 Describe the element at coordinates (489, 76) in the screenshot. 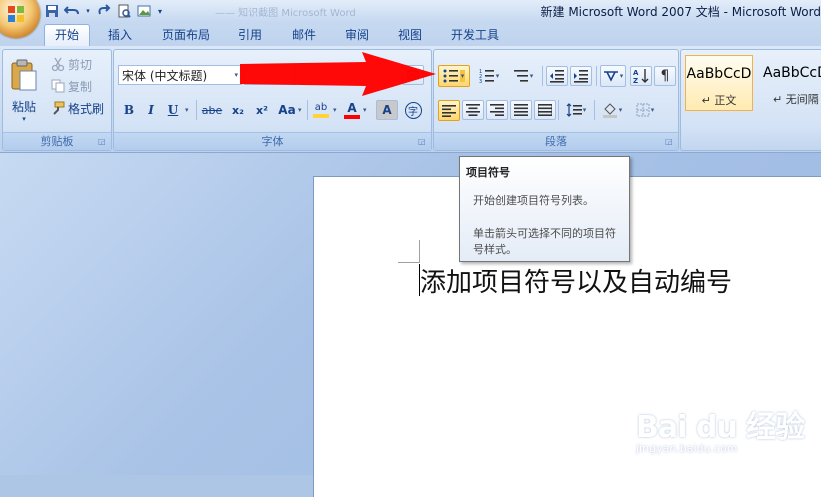

I see `numbering-button: 123 ▾` at that location.